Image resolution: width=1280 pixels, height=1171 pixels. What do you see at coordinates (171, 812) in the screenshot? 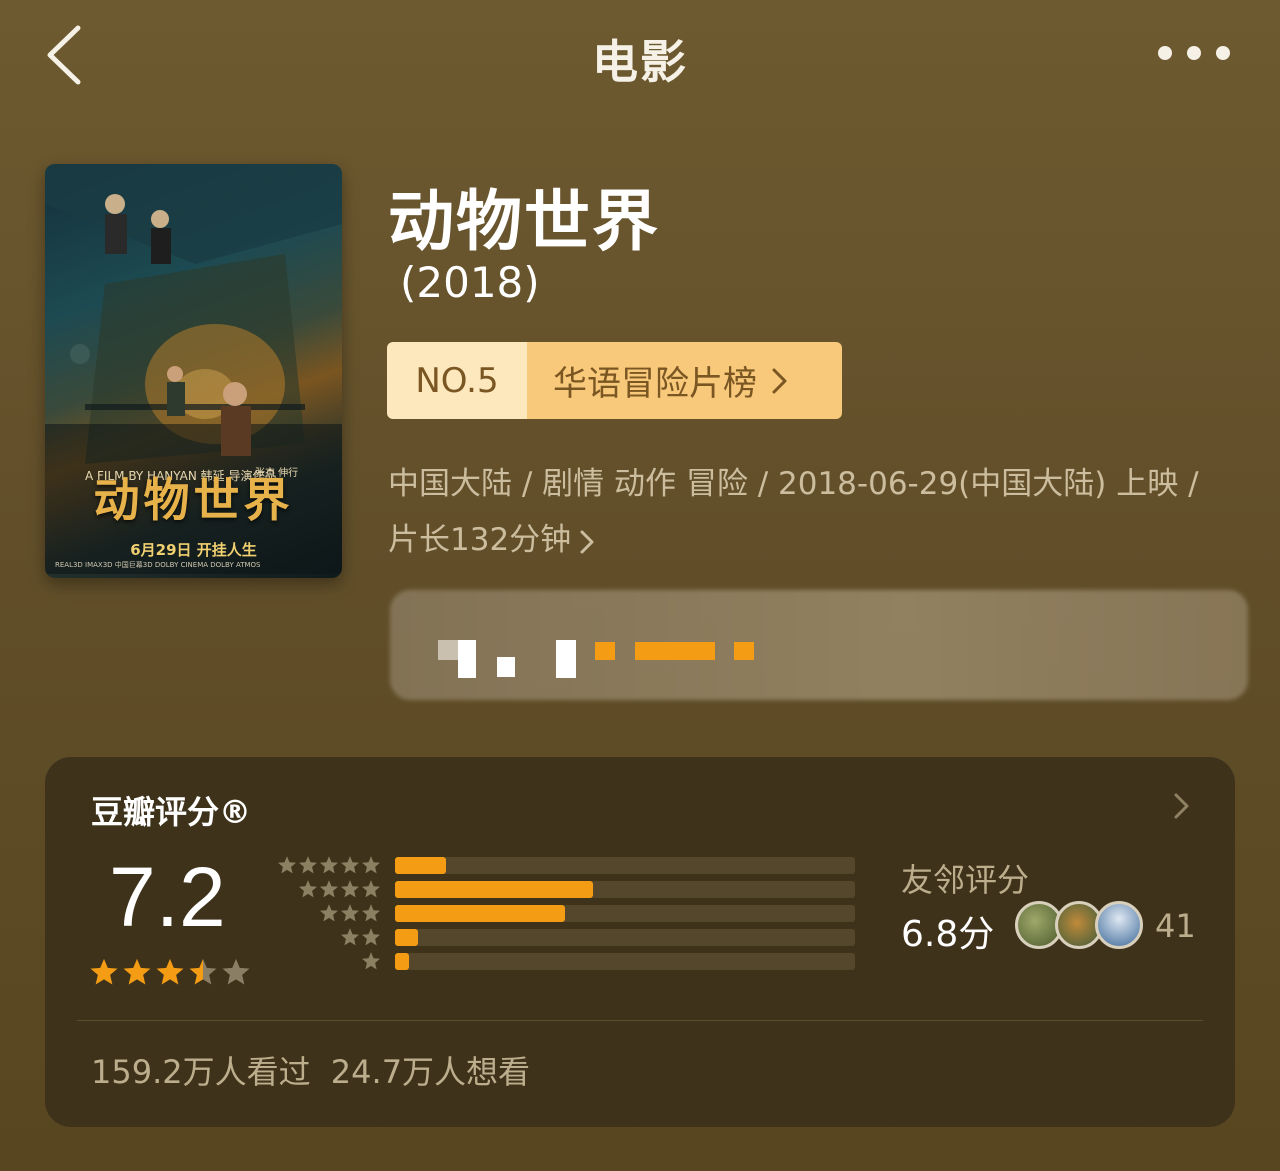
I see `rating-title: 豆瓣评分®` at bounding box center [171, 812].